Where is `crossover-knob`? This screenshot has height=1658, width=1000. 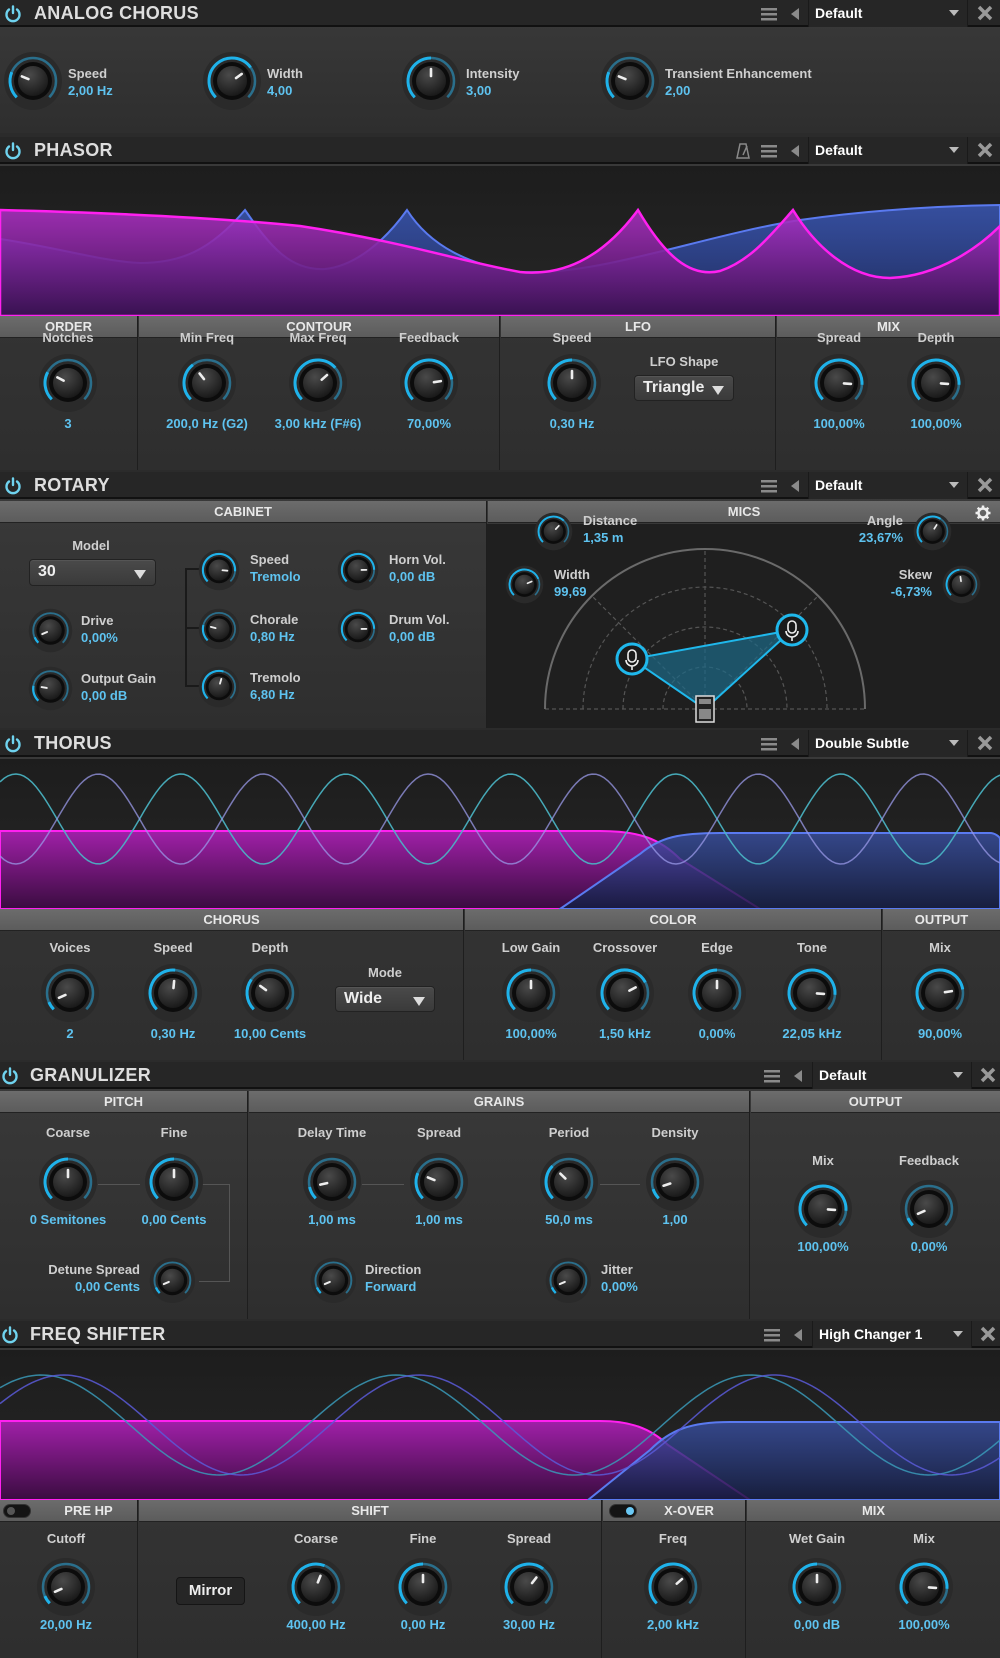 crossover-knob is located at coordinates (625, 993).